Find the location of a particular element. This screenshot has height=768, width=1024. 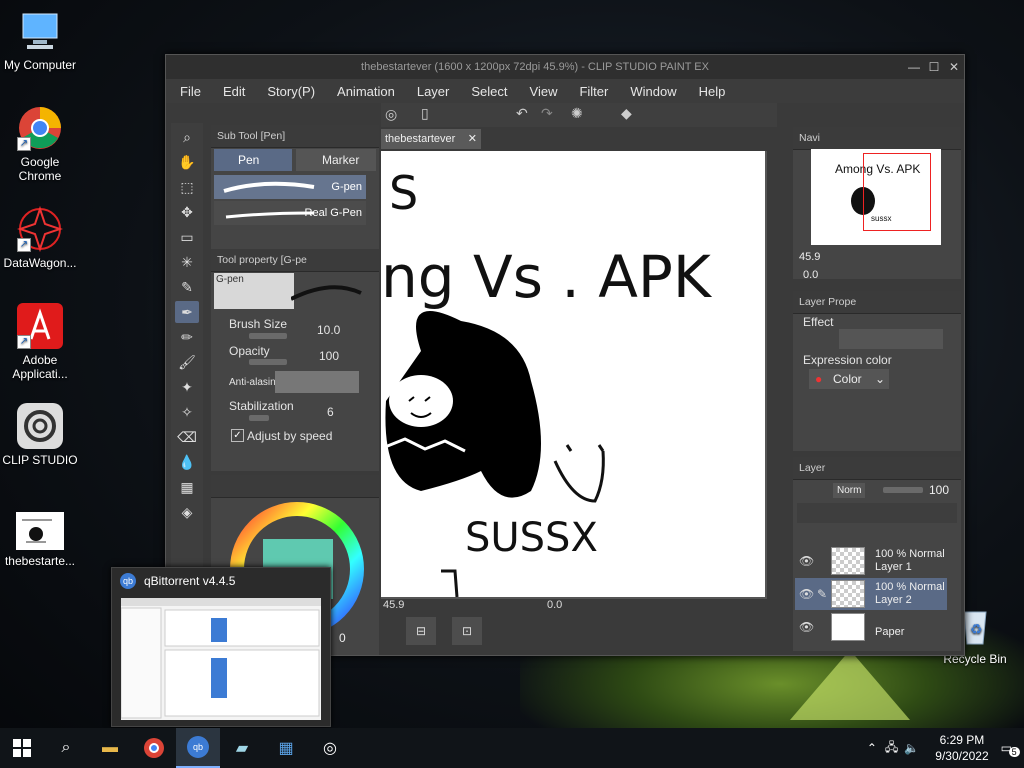

color-circles-icon: ● is located at coordinates (819, 379).